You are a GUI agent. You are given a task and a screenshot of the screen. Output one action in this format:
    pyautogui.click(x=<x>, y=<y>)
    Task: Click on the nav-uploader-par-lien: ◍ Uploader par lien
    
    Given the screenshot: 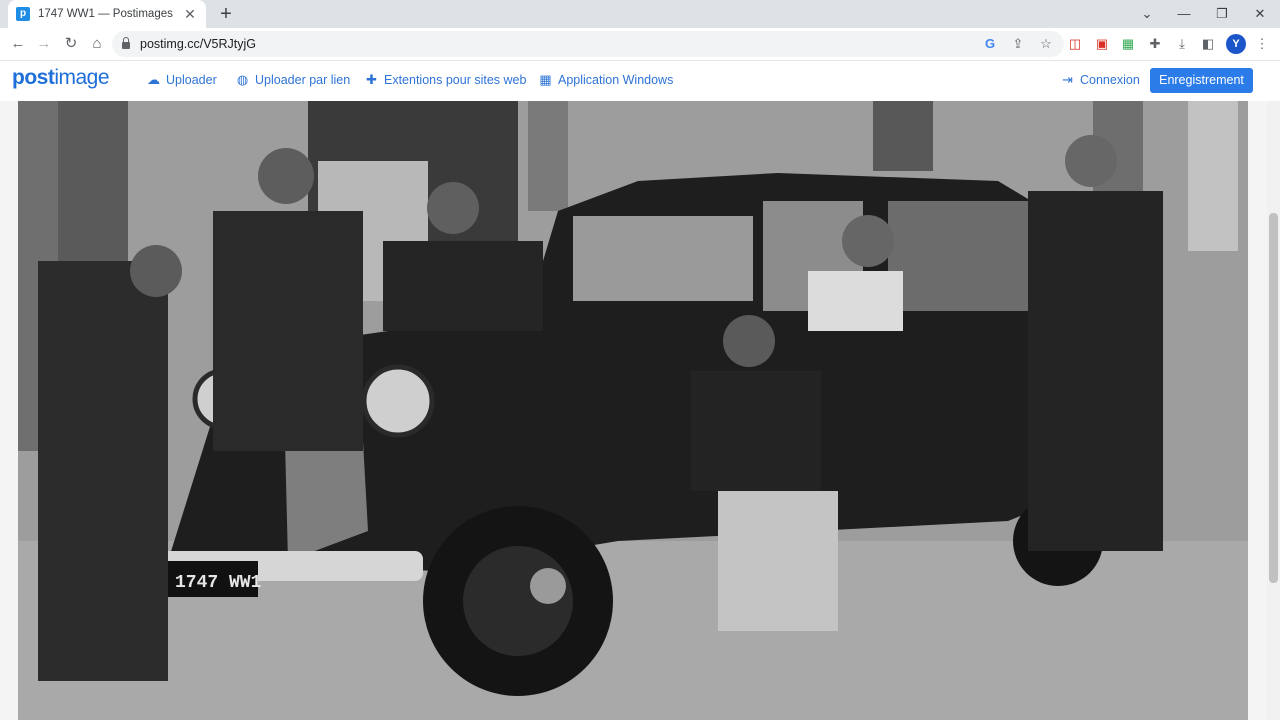 What is the action you would take?
    pyautogui.click(x=293, y=80)
    